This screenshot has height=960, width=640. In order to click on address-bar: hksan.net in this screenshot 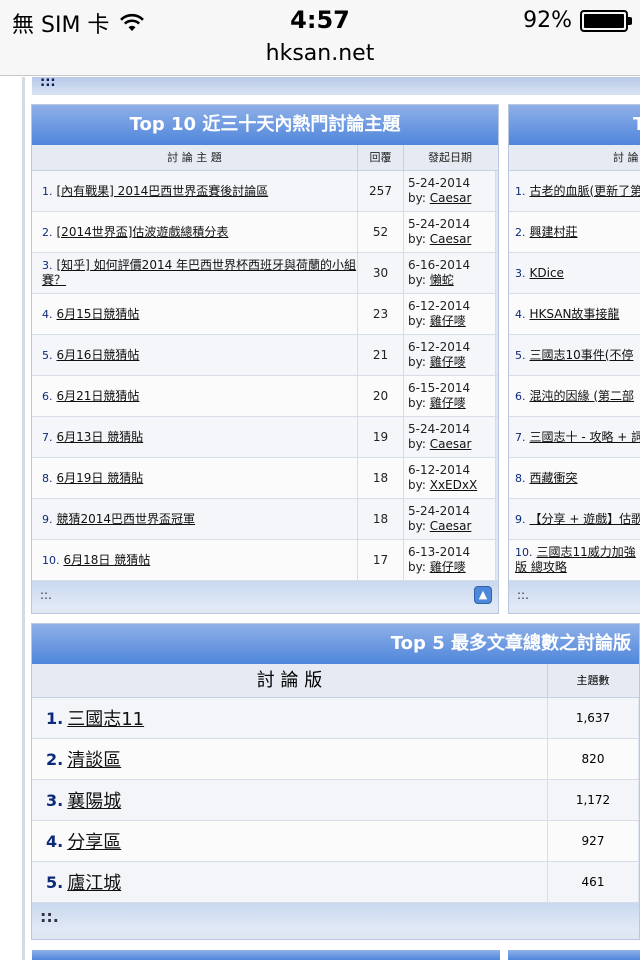, I will do `click(320, 58)`.